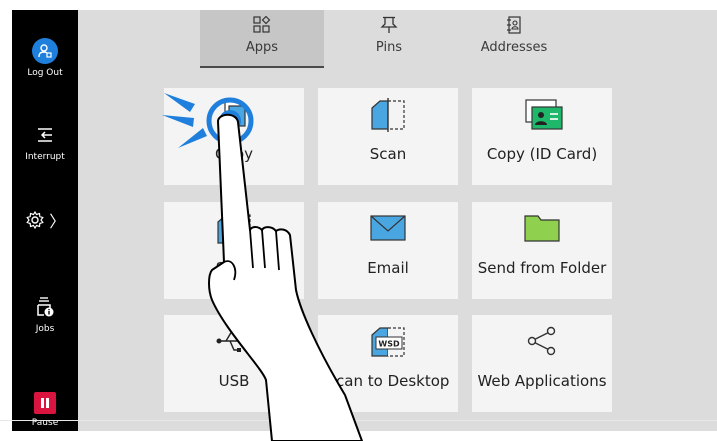 This screenshot has width=717, height=441. I want to click on logout-label: Log Out, so click(45, 73).